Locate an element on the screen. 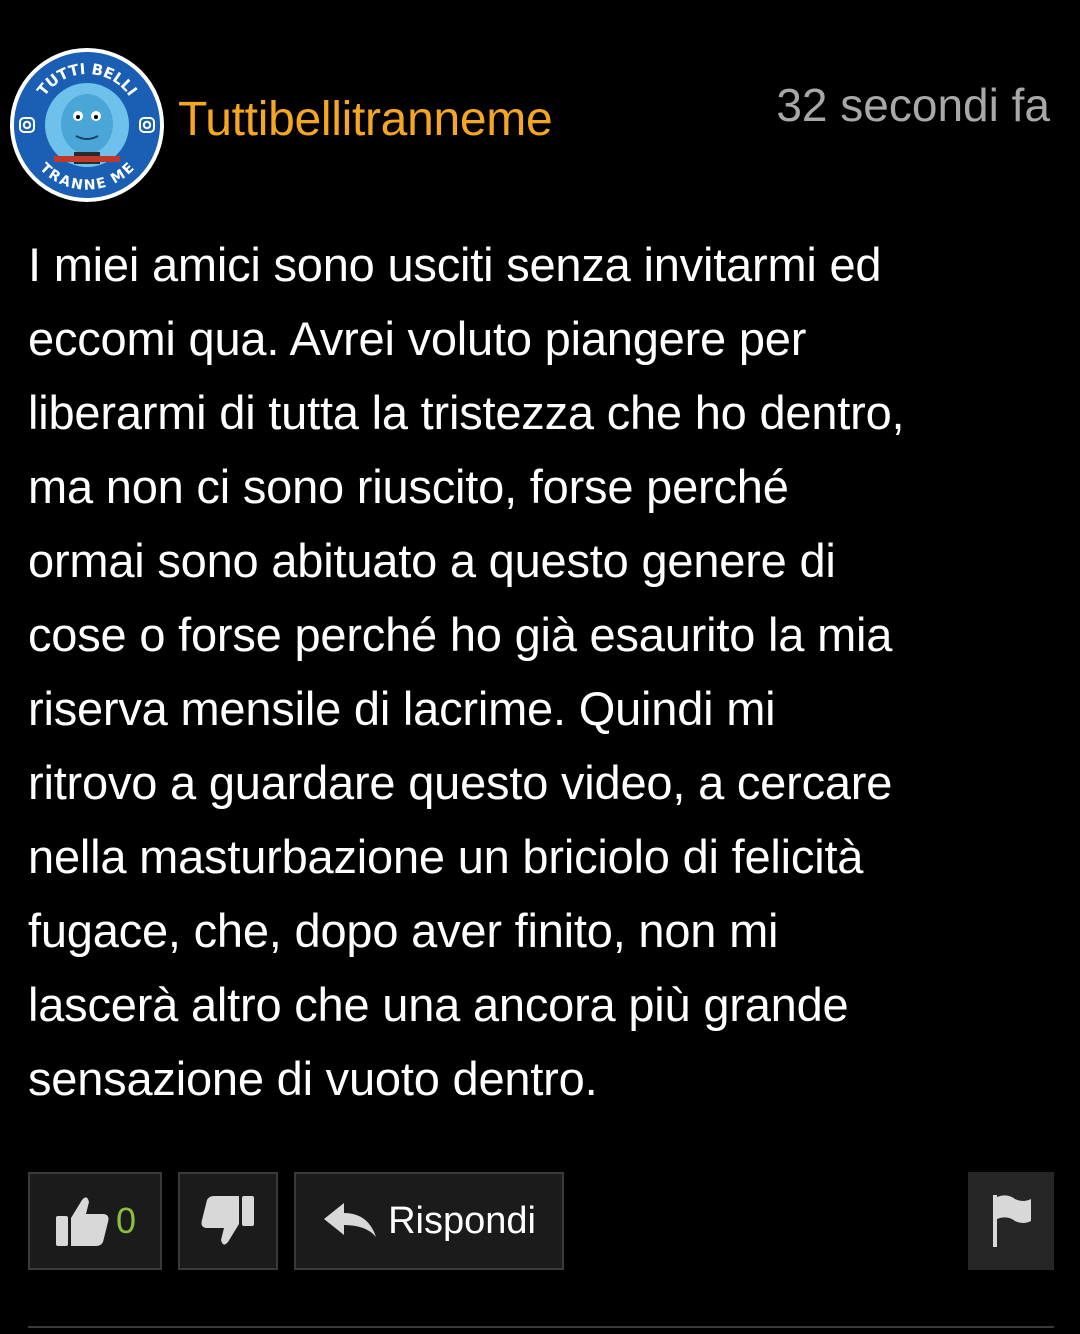  username: Tuttibellitranneme is located at coordinates (365, 119).